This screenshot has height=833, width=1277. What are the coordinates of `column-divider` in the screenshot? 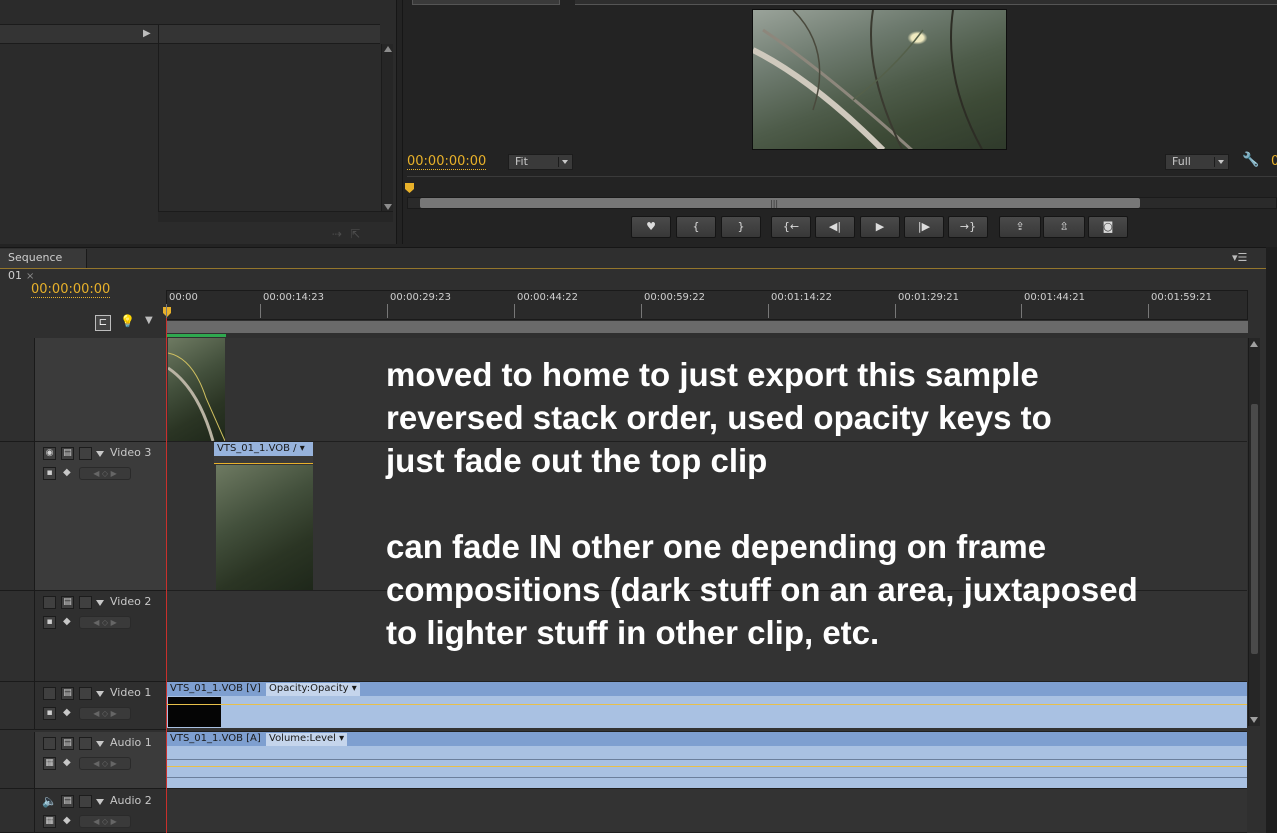 It's located at (158, 123).